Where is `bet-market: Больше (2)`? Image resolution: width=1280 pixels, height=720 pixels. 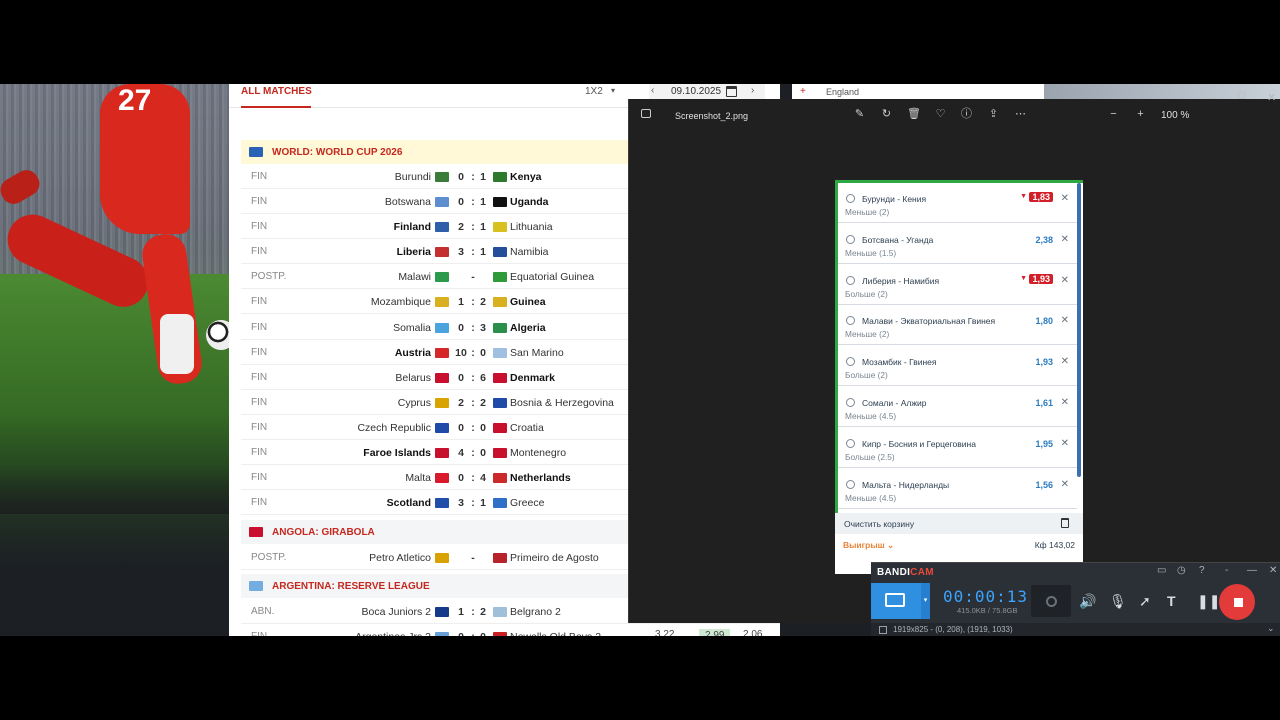 bet-market: Больше (2) is located at coordinates (866, 375).